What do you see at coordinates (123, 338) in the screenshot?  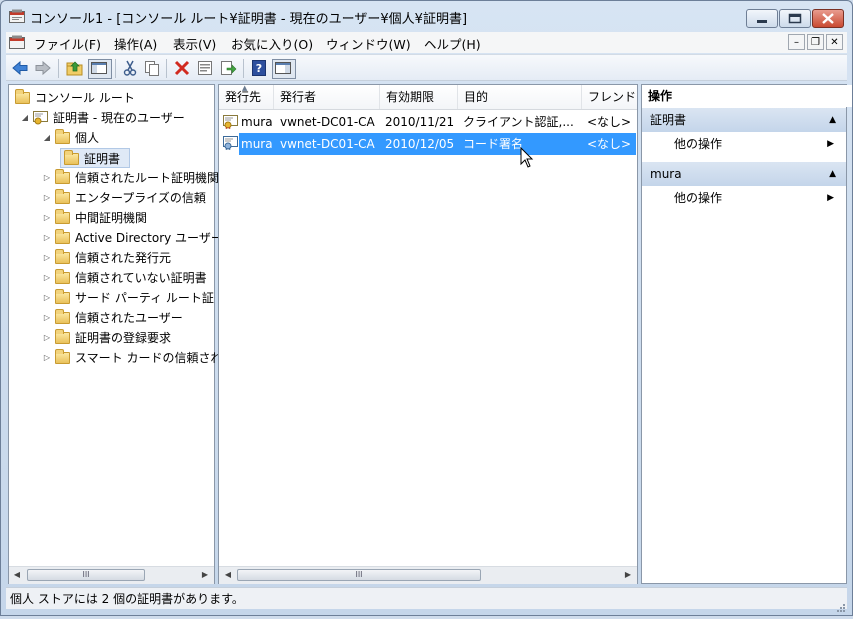 I see `tree-item-label: 証明書の登録要求` at bounding box center [123, 338].